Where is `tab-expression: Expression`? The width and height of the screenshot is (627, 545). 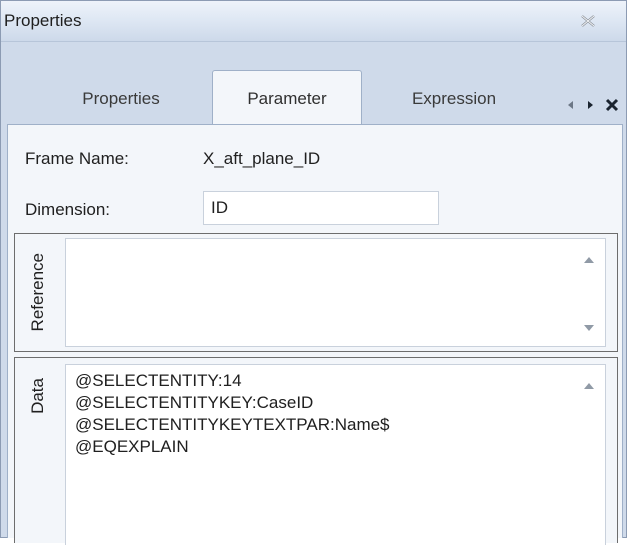
tab-expression: Expression is located at coordinates (454, 99).